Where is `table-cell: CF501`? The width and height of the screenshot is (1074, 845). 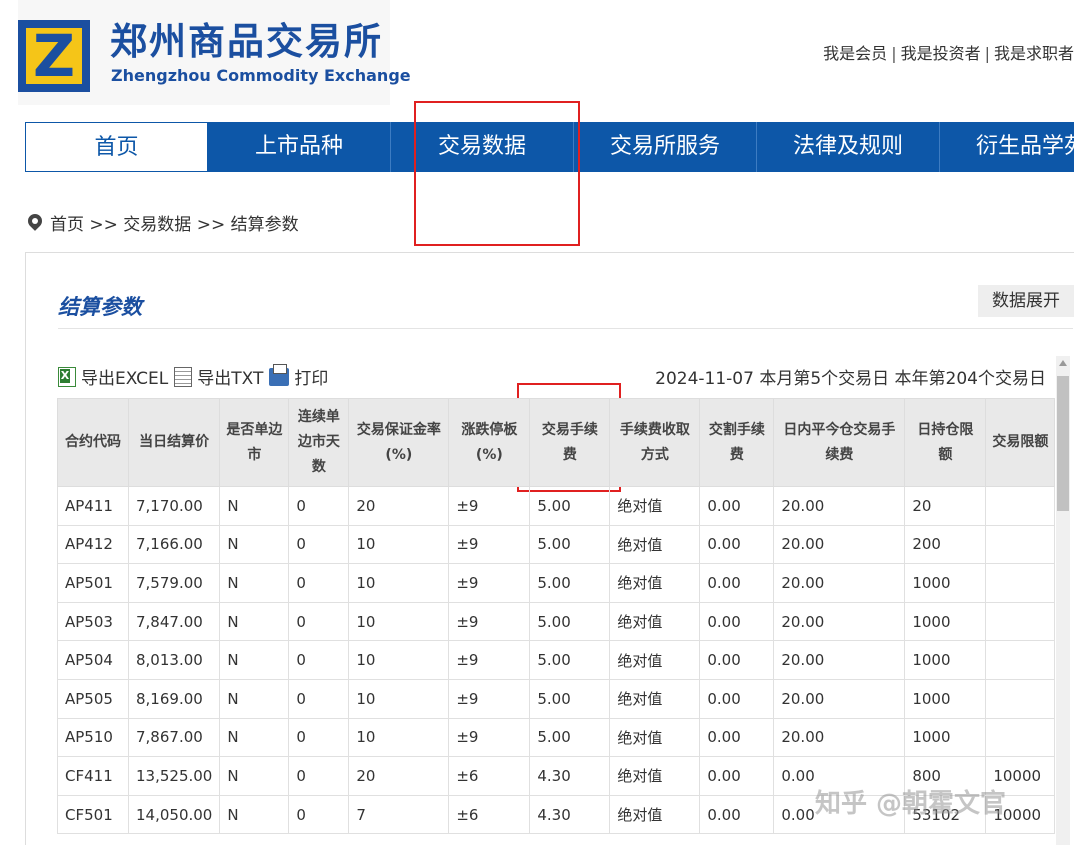 table-cell: CF501 is located at coordinates (93, 814).